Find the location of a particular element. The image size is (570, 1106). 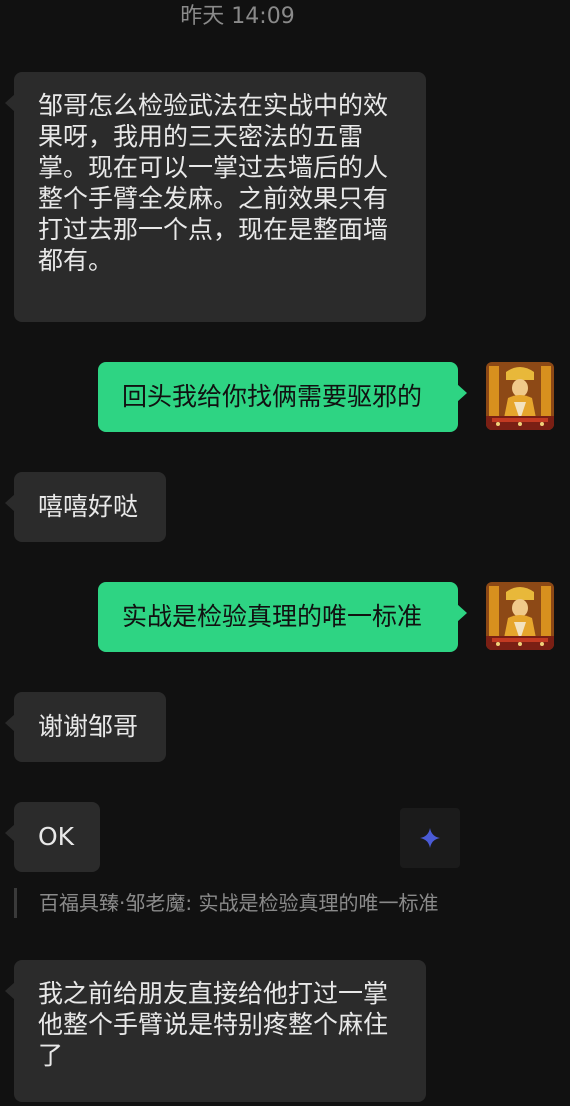

message-bubble-incoming: OK is located at coordinates (52, 837).